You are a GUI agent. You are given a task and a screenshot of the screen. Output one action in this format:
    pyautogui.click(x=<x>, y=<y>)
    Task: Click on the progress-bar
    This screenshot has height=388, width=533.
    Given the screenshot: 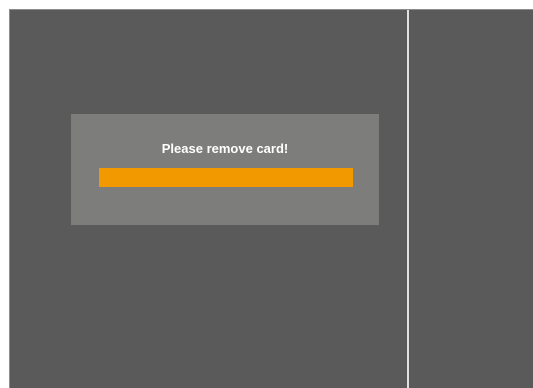 What is the action you would take?
    pyautogui.click(x=226, y=177)
    